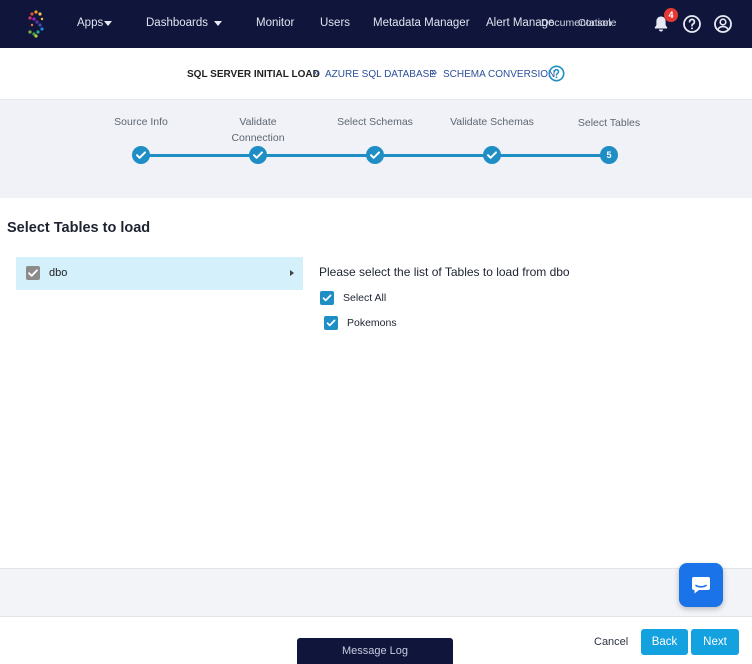 The height and width of the screenshot is (664, 752). Describe the element at coordinates (375, 651) in the screenshot. I see `message-log-tab: Message Log` at that location.